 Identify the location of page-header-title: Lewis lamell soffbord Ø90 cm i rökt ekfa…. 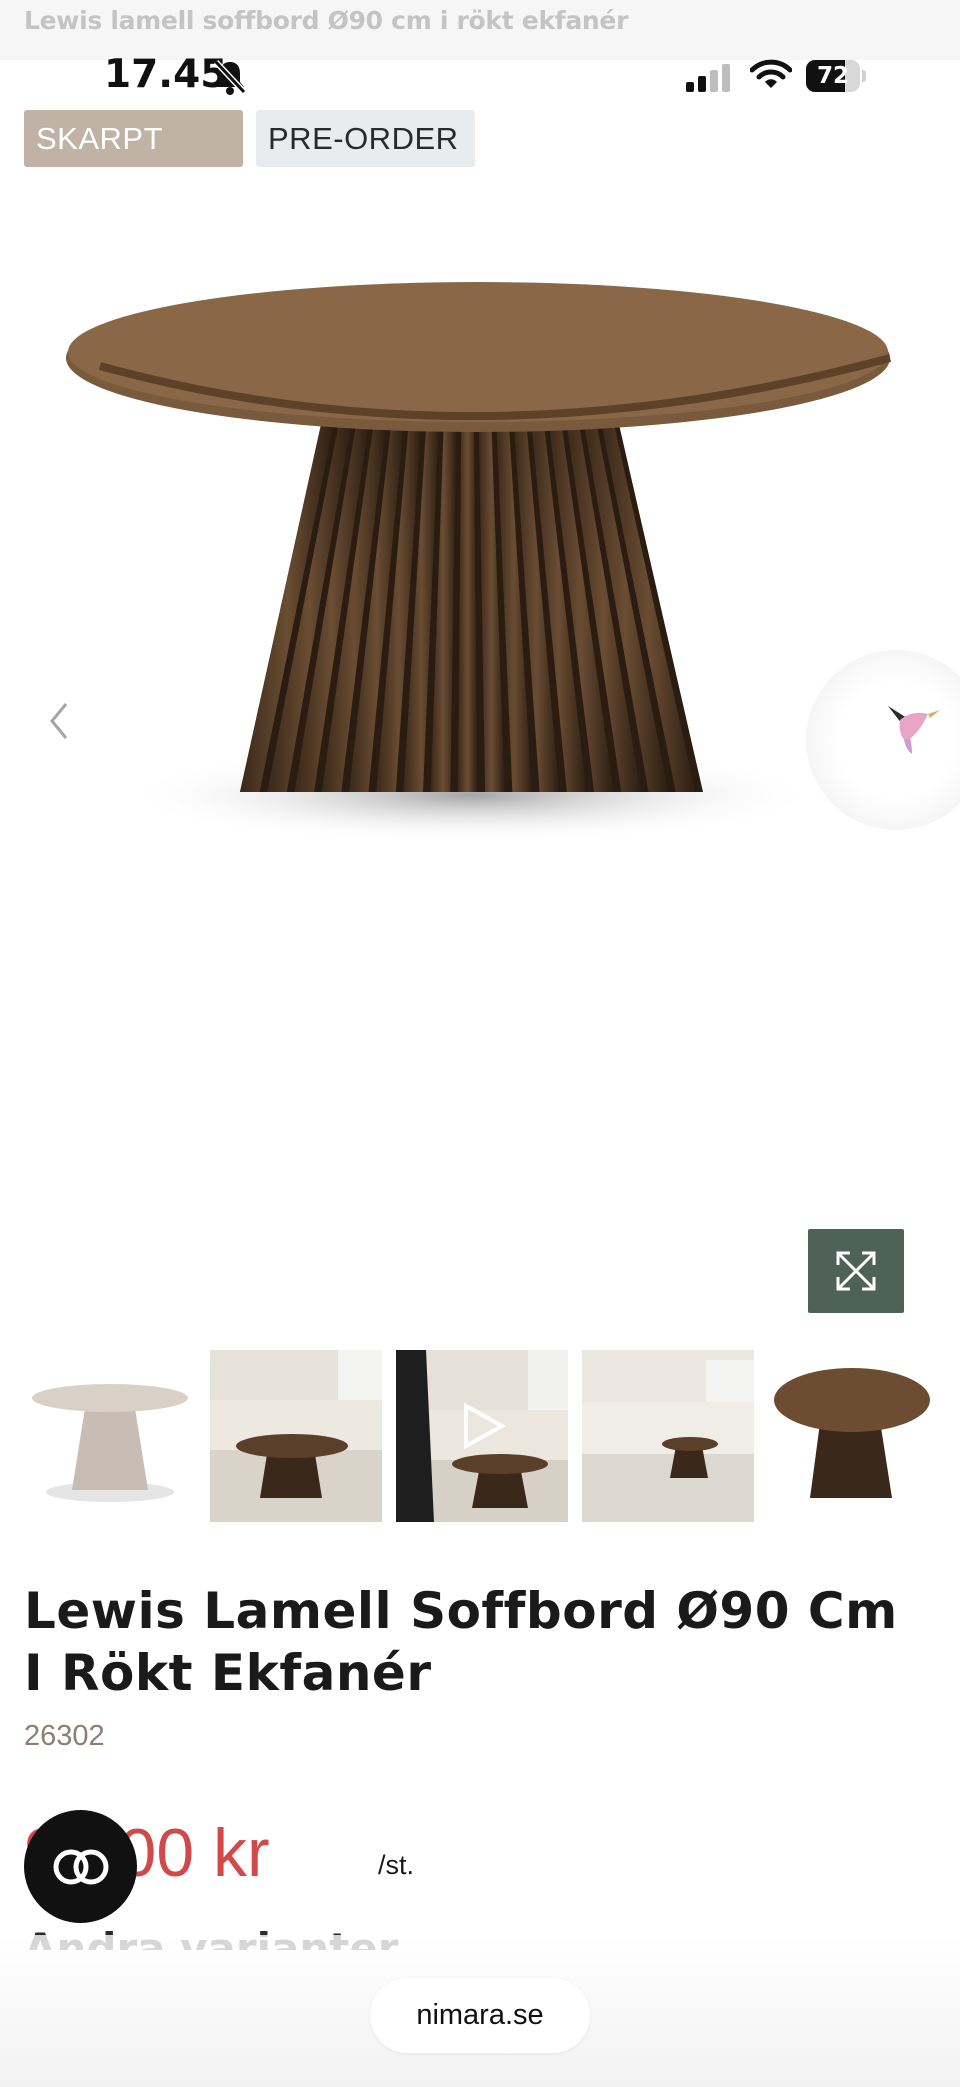
(326, 20).